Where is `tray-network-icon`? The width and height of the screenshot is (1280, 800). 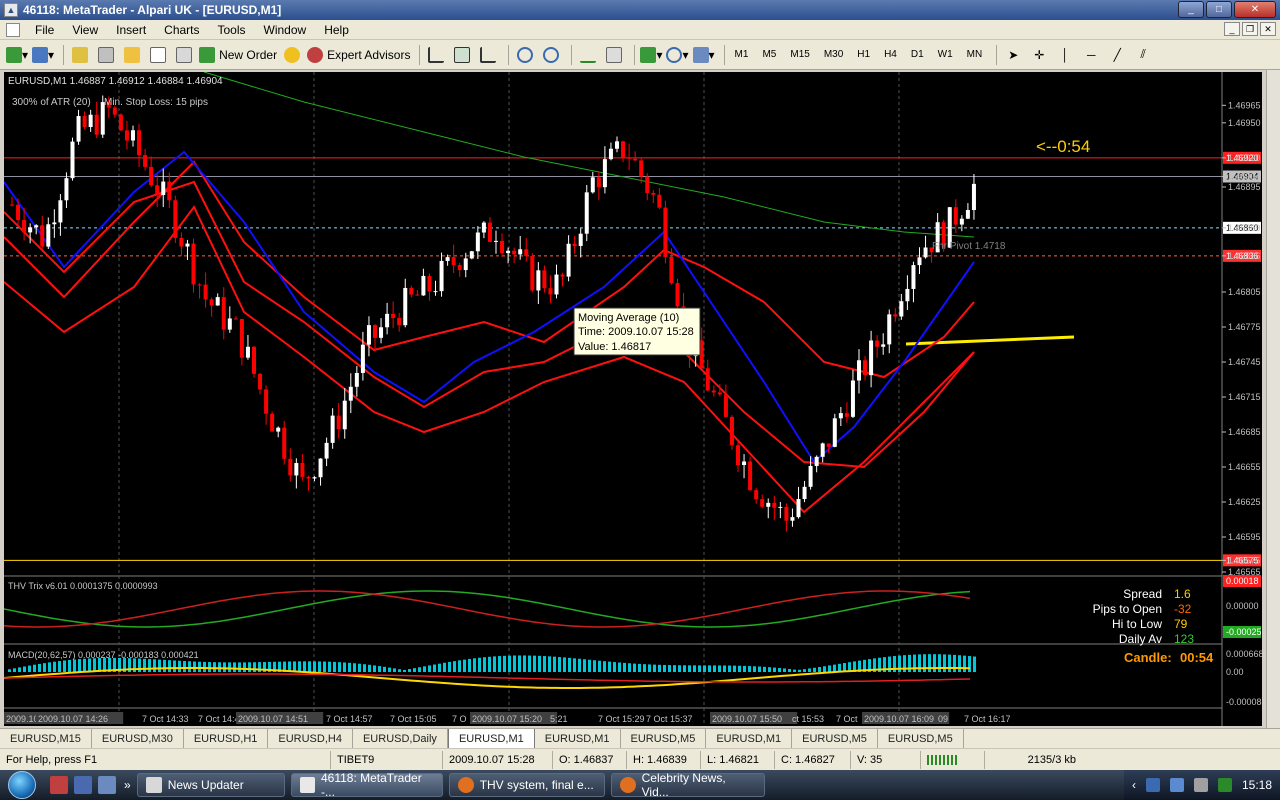 tray-network-icon is located at coordinates (1176, 785).